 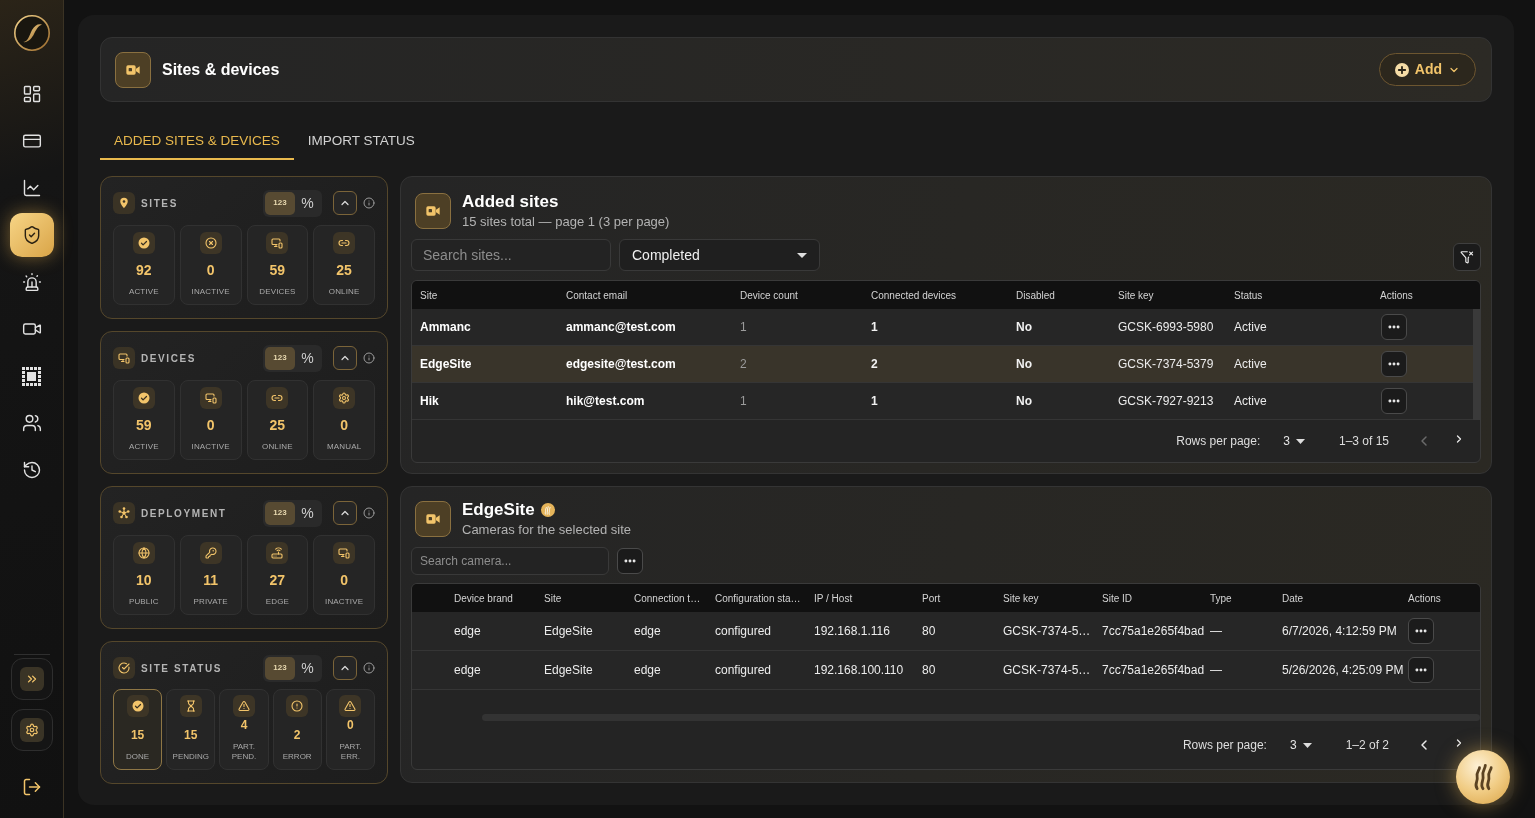 I want to click on table-cell-text: No, so click(x=1024, y=364).